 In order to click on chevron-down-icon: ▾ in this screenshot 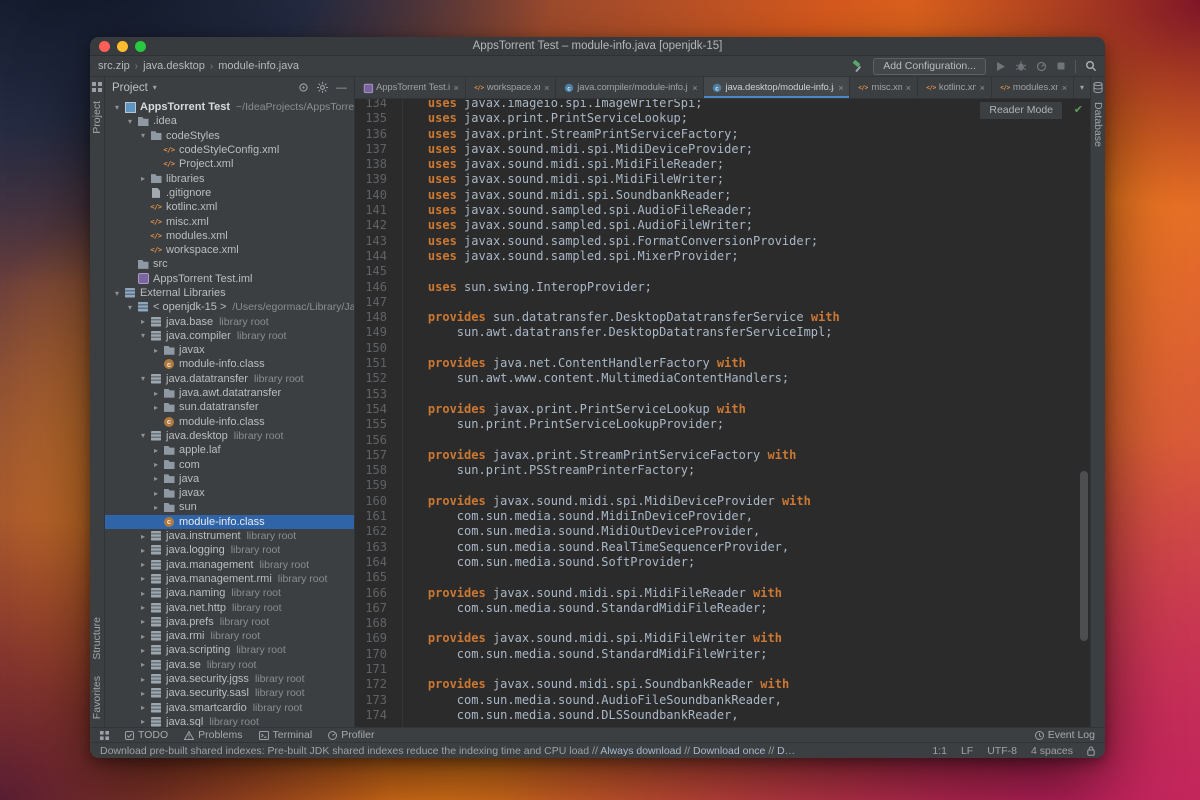, I will do `click(1082, 87)`.